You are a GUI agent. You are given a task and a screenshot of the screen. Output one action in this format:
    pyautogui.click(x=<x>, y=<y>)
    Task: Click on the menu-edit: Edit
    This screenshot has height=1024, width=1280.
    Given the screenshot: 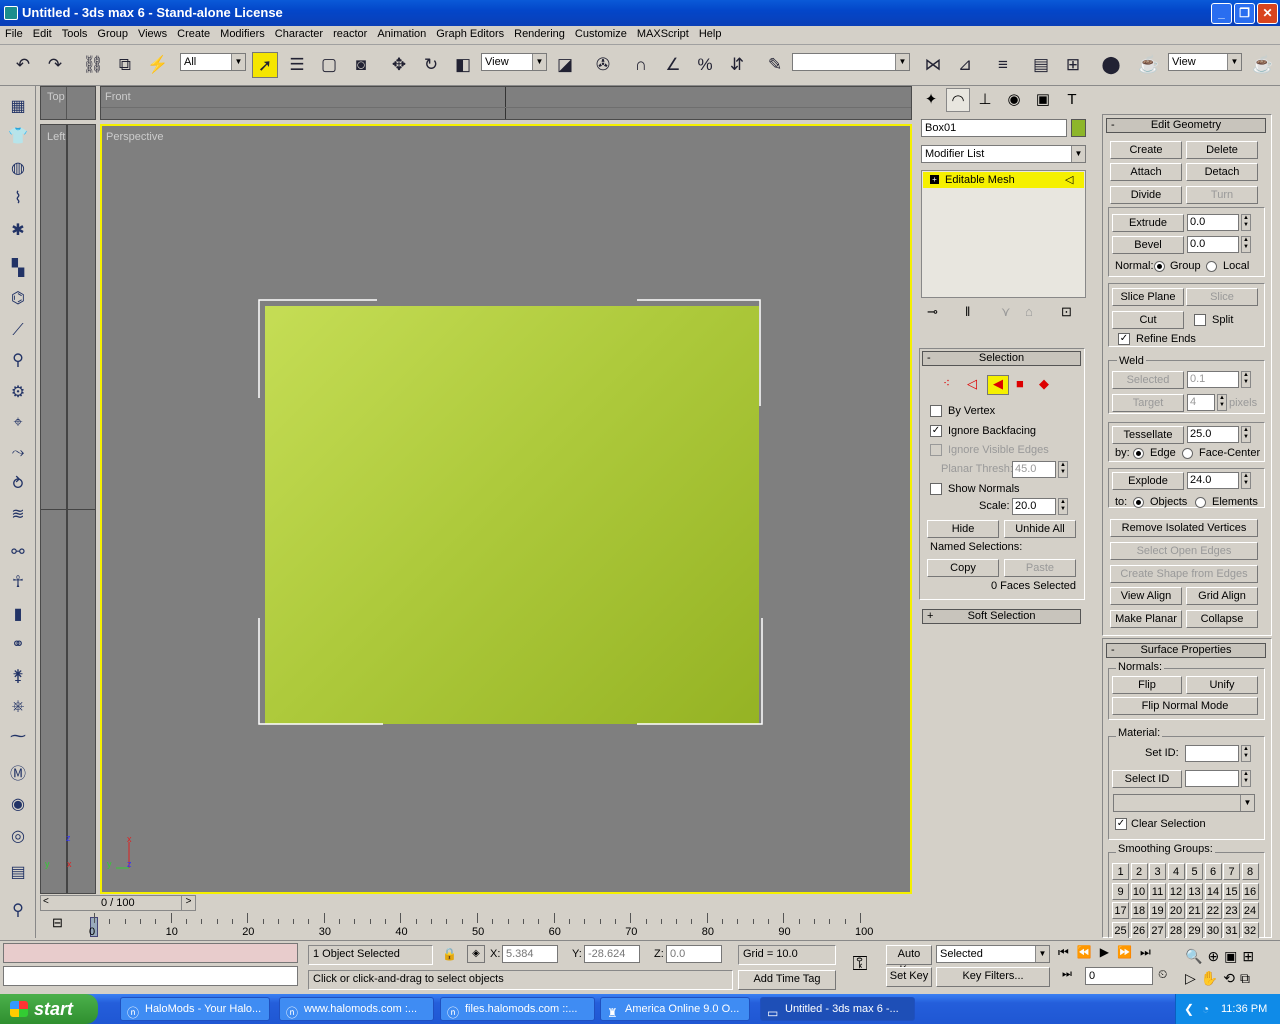 What is the action you would take?
    pyautogui.click(x=42, y=35)
    